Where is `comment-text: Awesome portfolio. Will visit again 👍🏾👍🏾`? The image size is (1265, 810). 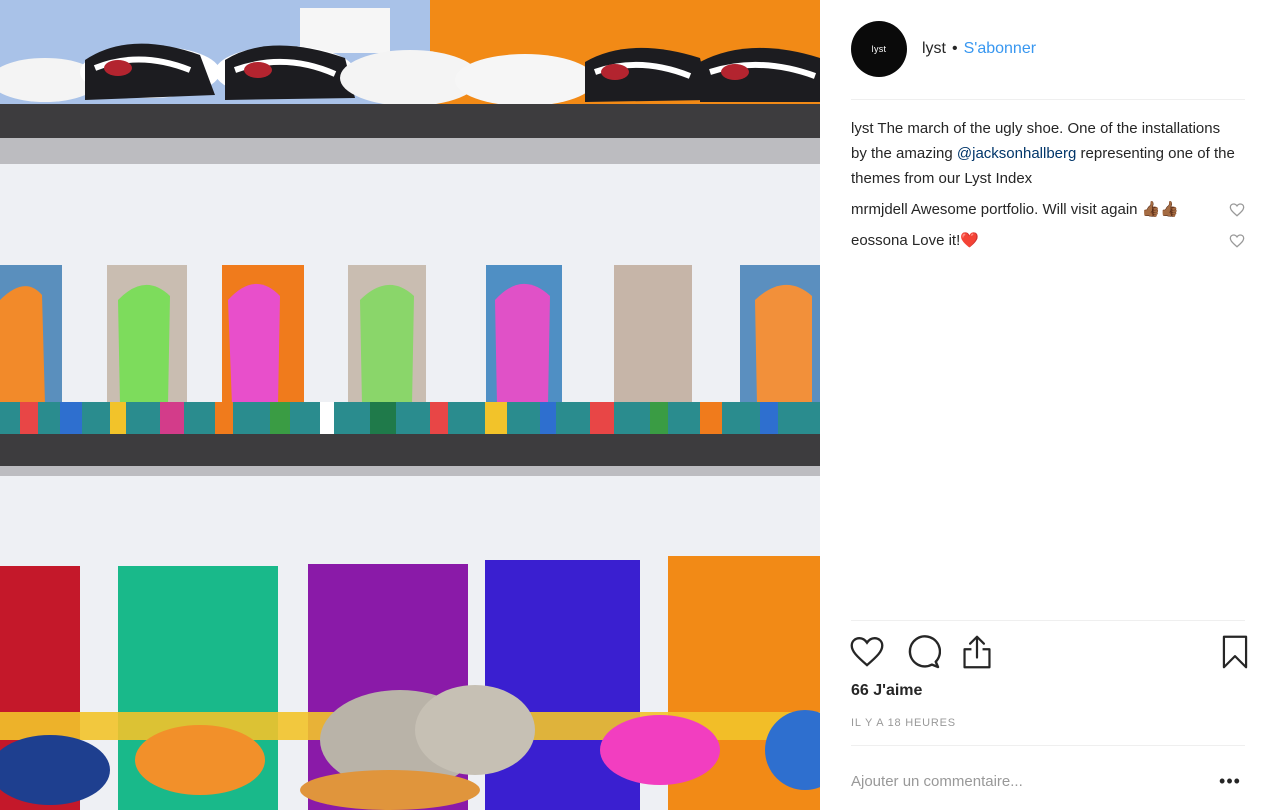
comment-text: Awesome portfolio. Will visit again 👍🏾👍🏾 is located at coordinates (1045, 209).